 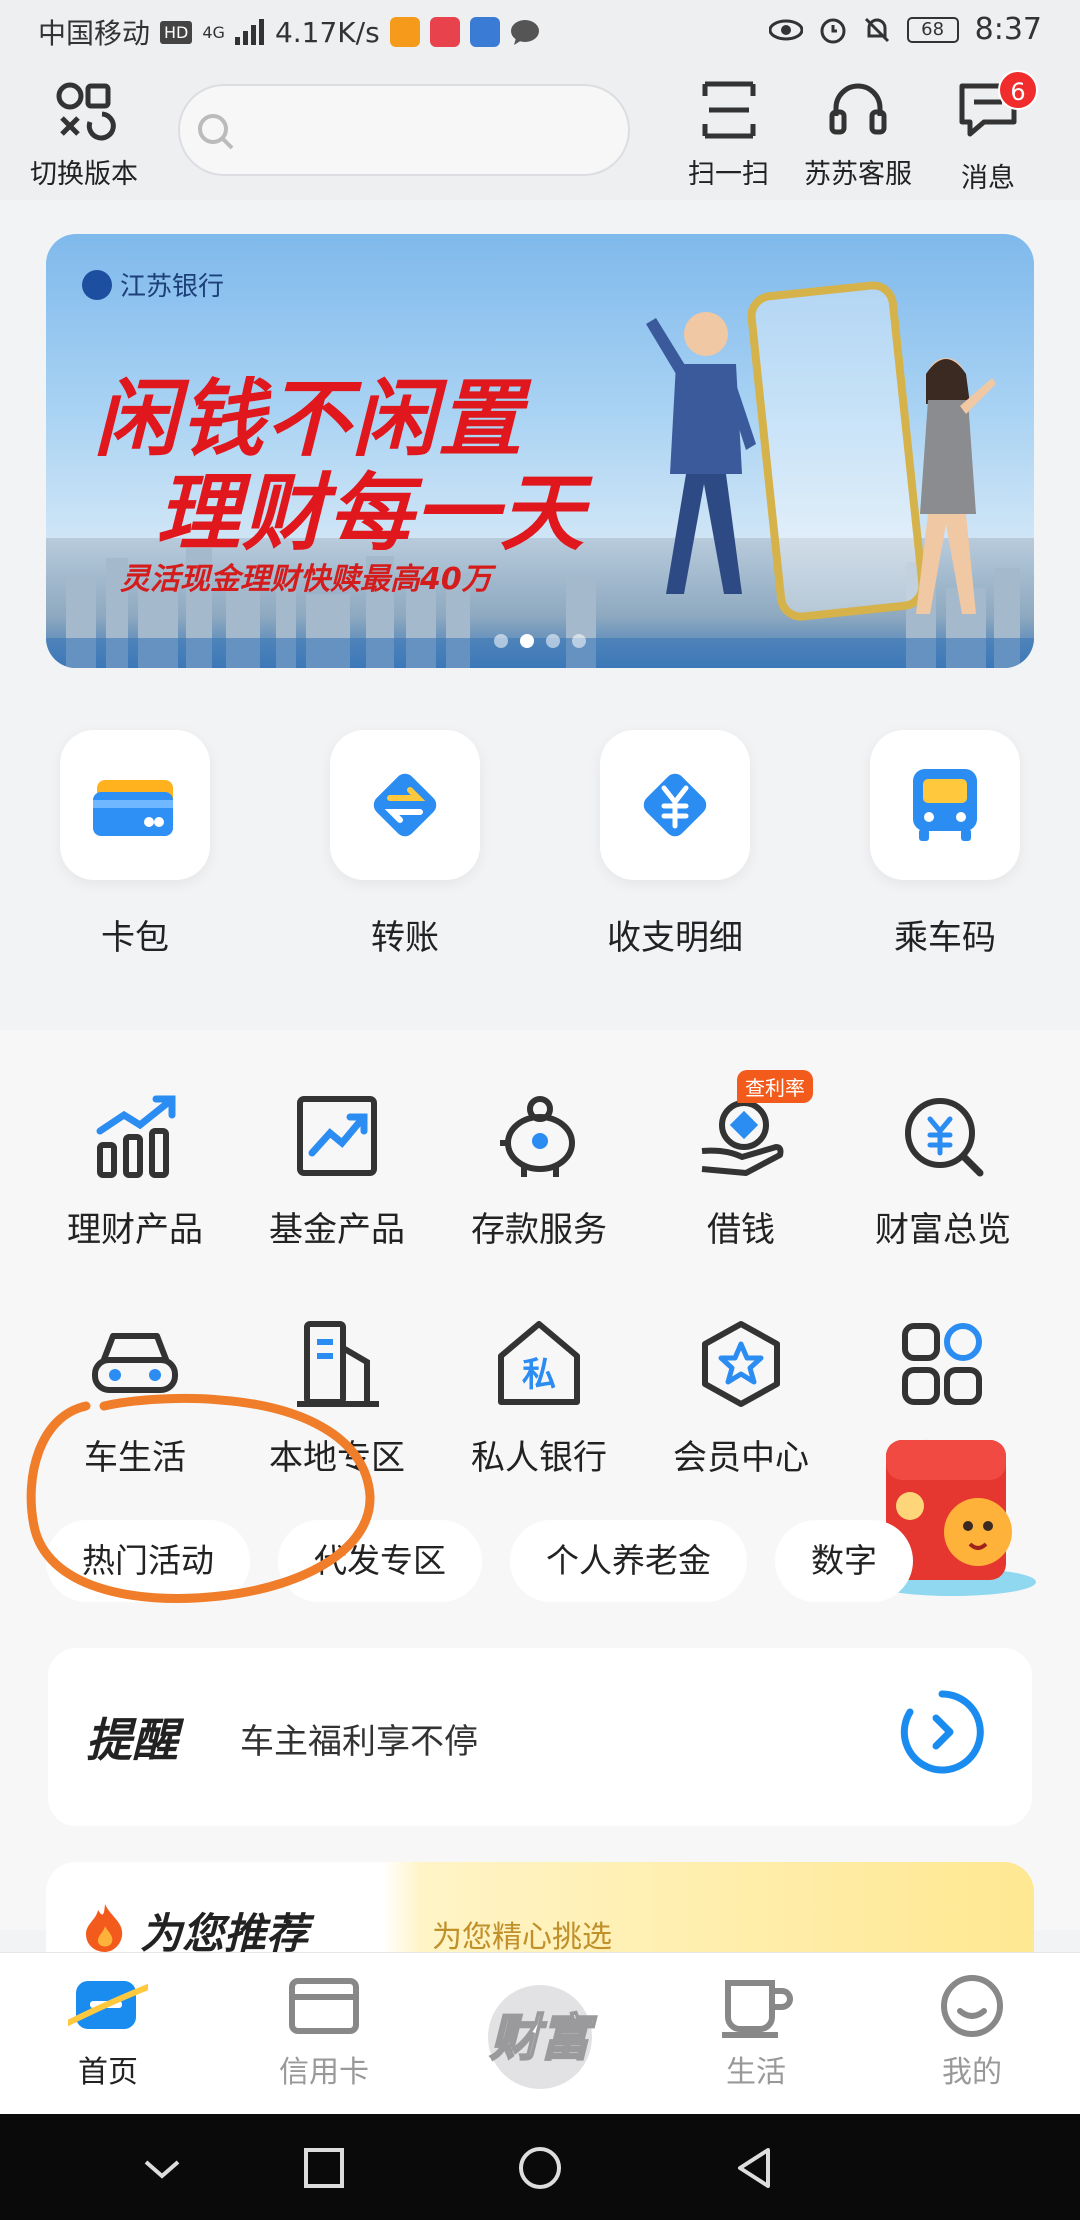 What do you see at coordinates (628, 1561) in the screenshot?
I see `chip-pension: 个人养老金` at bounding box center [628, 1561].